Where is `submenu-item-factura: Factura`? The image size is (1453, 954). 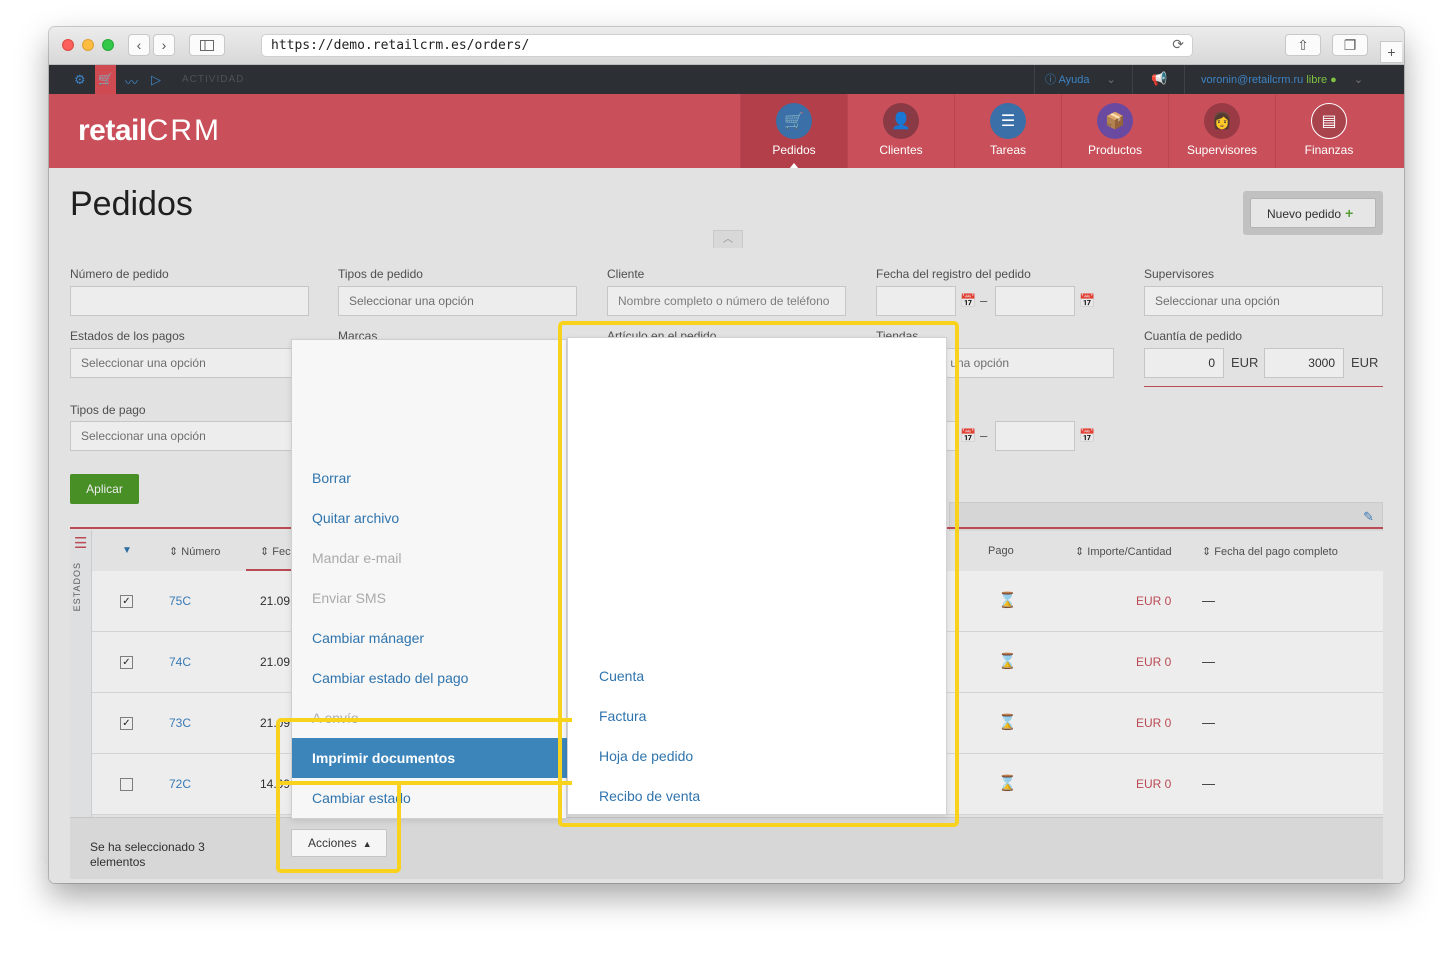 submenu-item-factura: Factura is located at coordinates (758, 716).